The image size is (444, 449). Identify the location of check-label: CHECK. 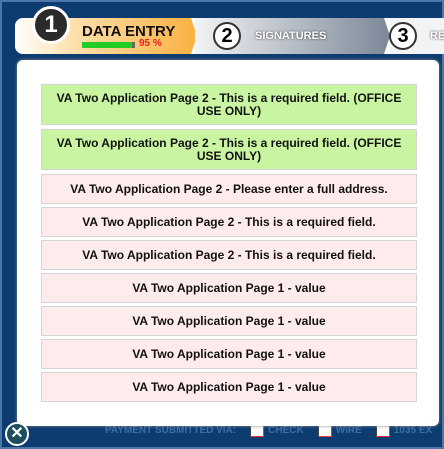
(286, 430).